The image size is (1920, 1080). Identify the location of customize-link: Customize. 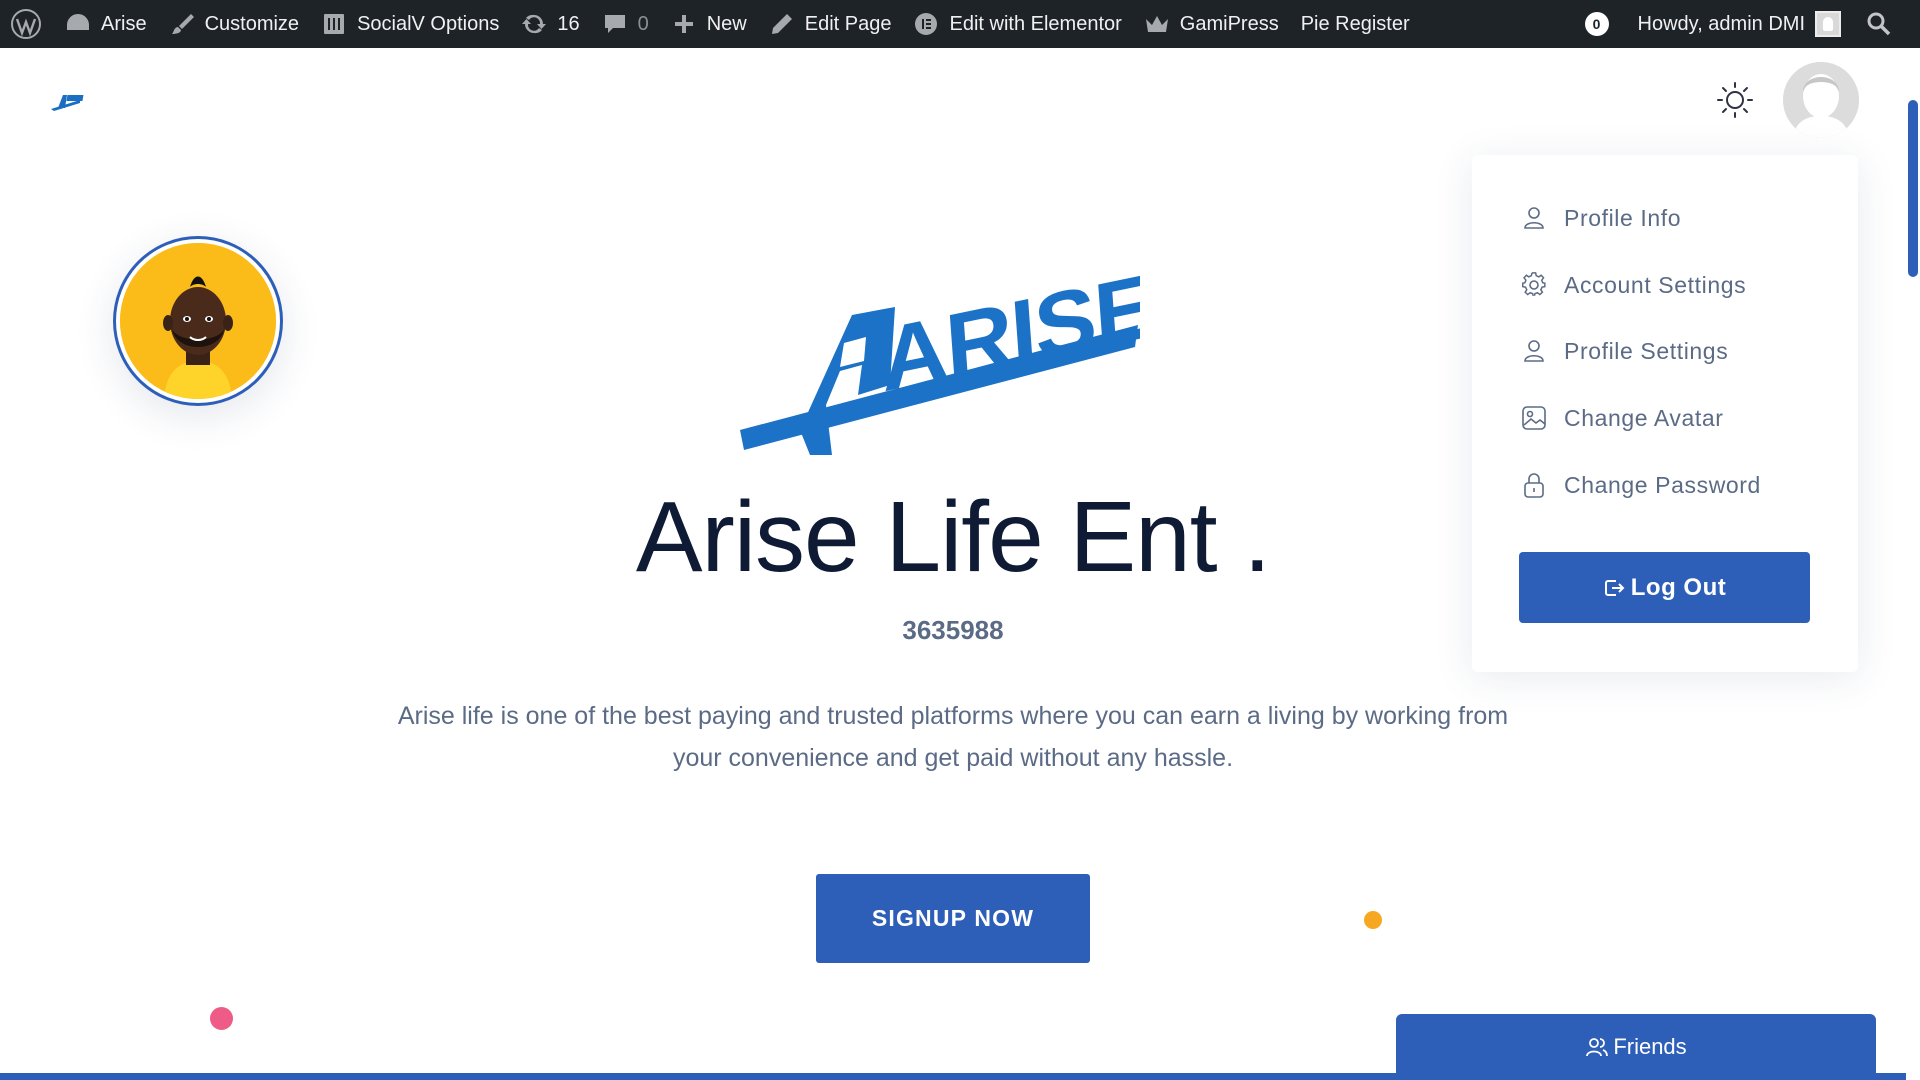
(234, 24).